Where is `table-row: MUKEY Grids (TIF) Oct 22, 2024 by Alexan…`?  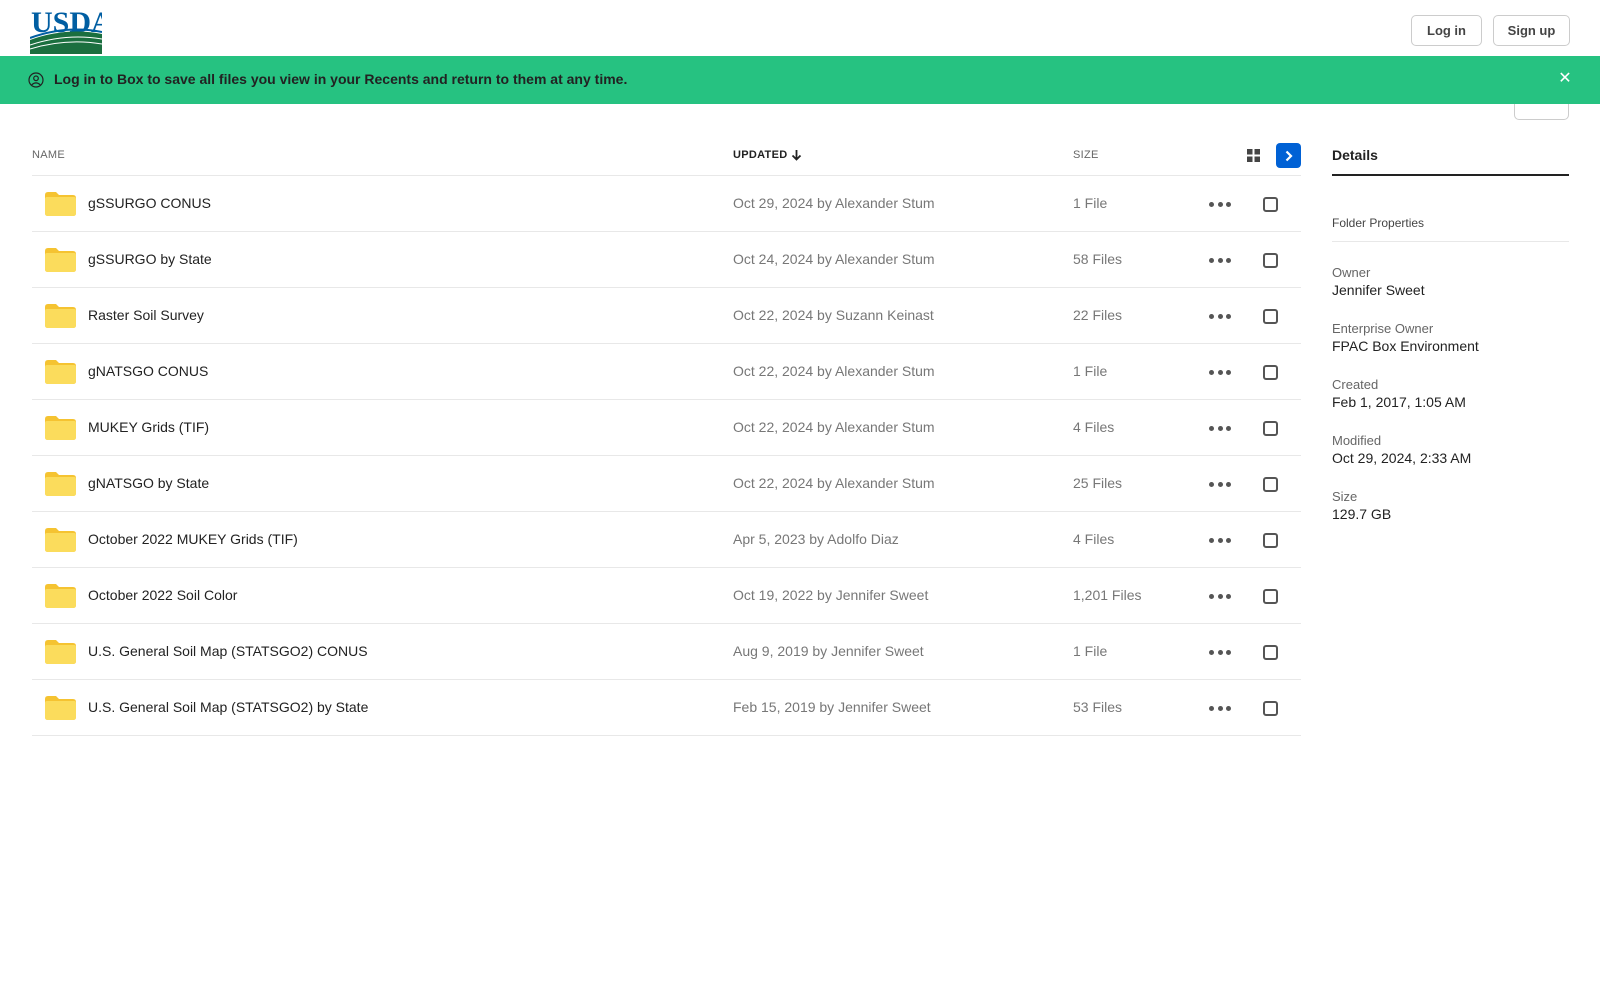
table-row: MUKEY Grids (TIF) Oct 22, 2024 by Alexan… is located at coordinates (666, 428).